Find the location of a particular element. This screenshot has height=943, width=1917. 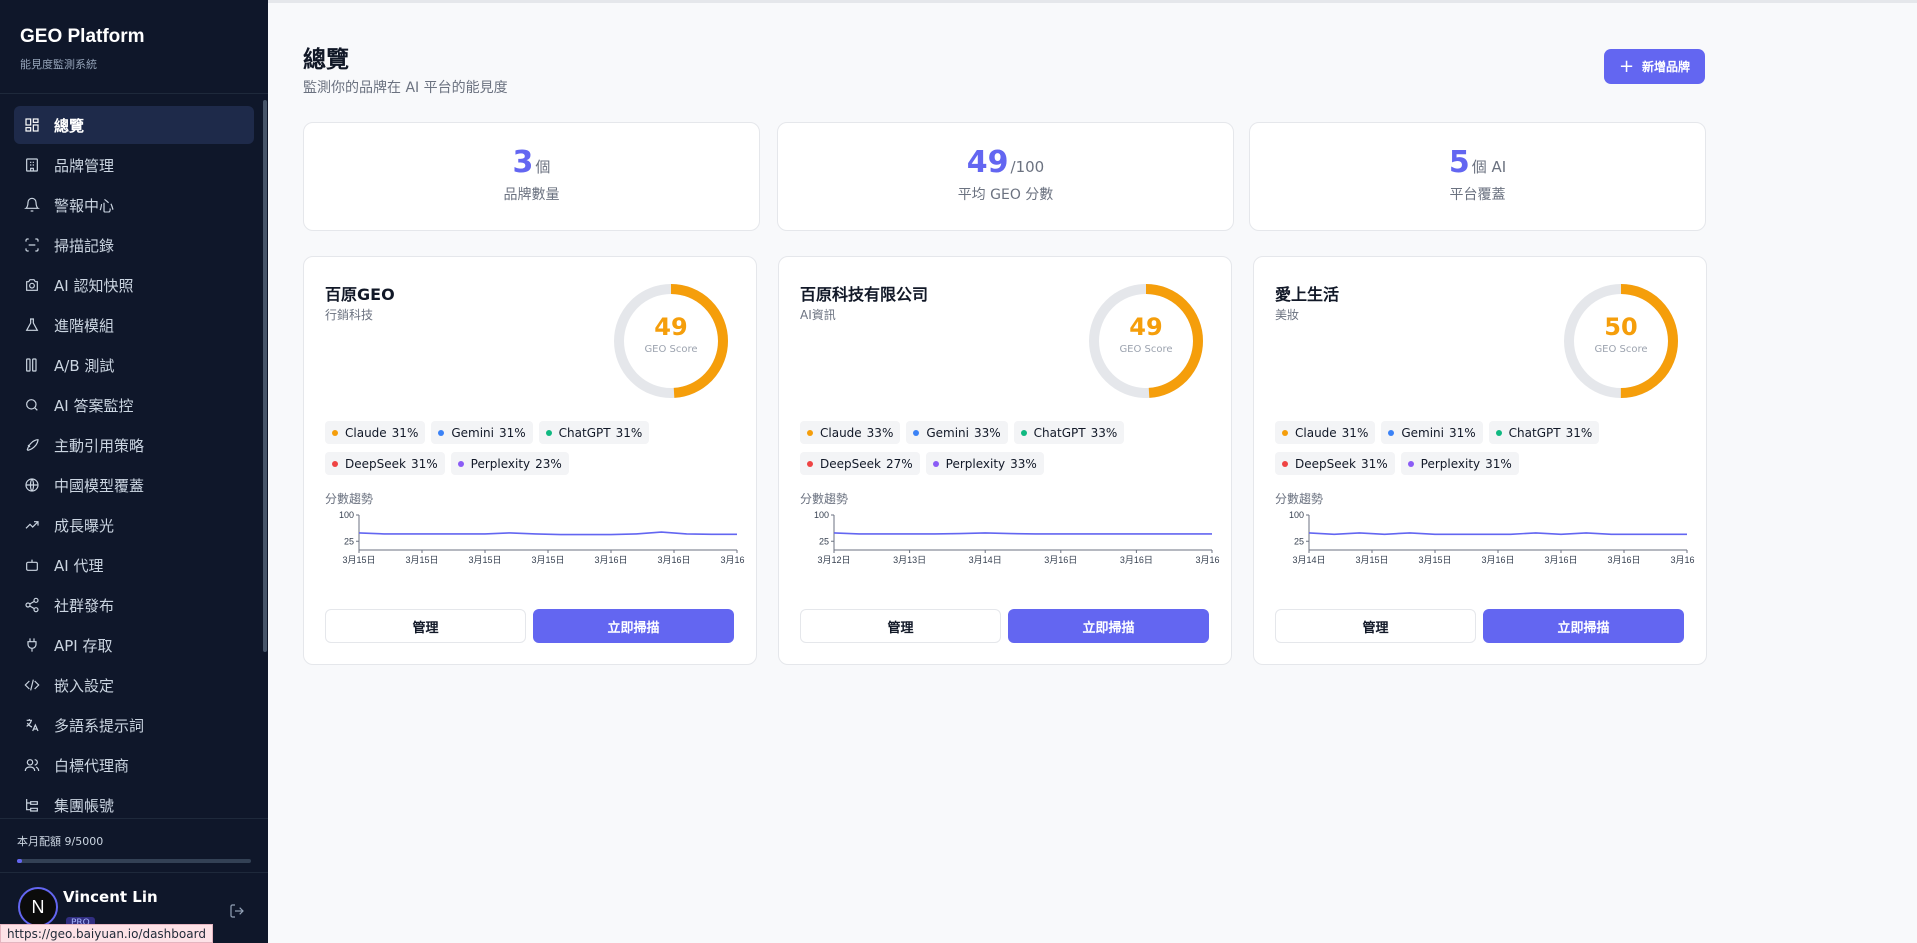

sidebar-item-3: 掃描記錄 is located at coordinates (134, 245).